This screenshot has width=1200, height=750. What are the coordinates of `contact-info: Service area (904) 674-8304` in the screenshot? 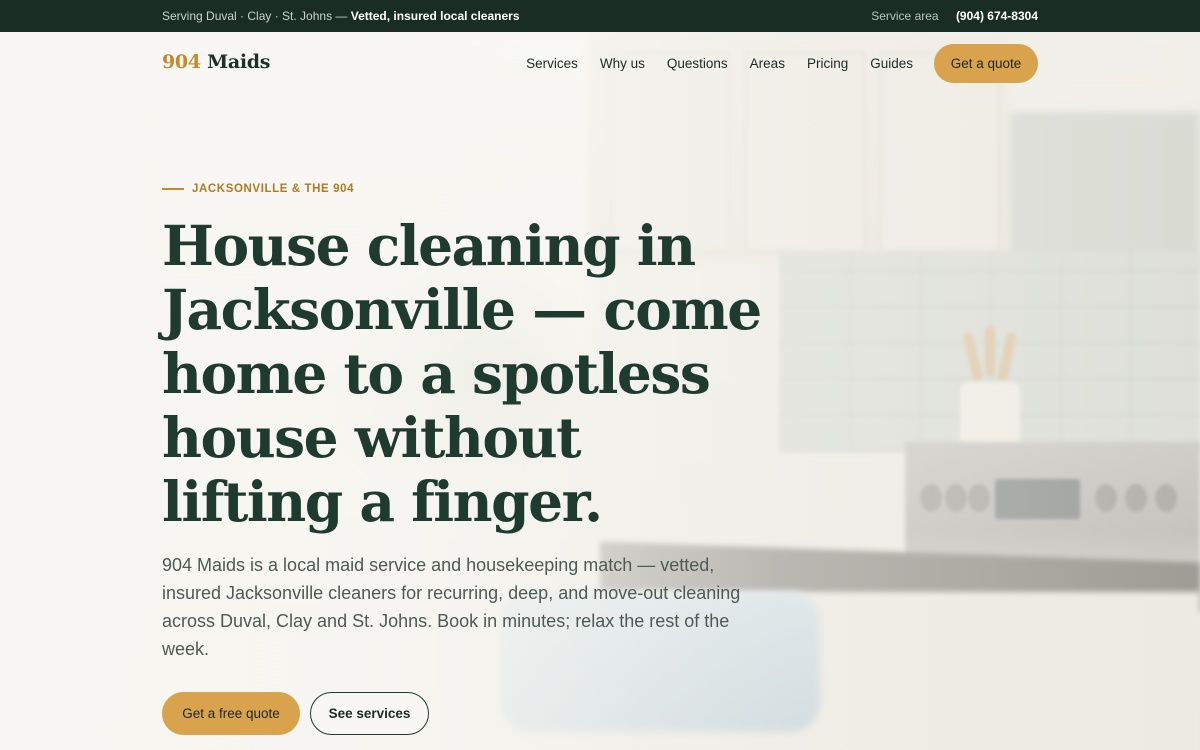 It's located at (954, 16).